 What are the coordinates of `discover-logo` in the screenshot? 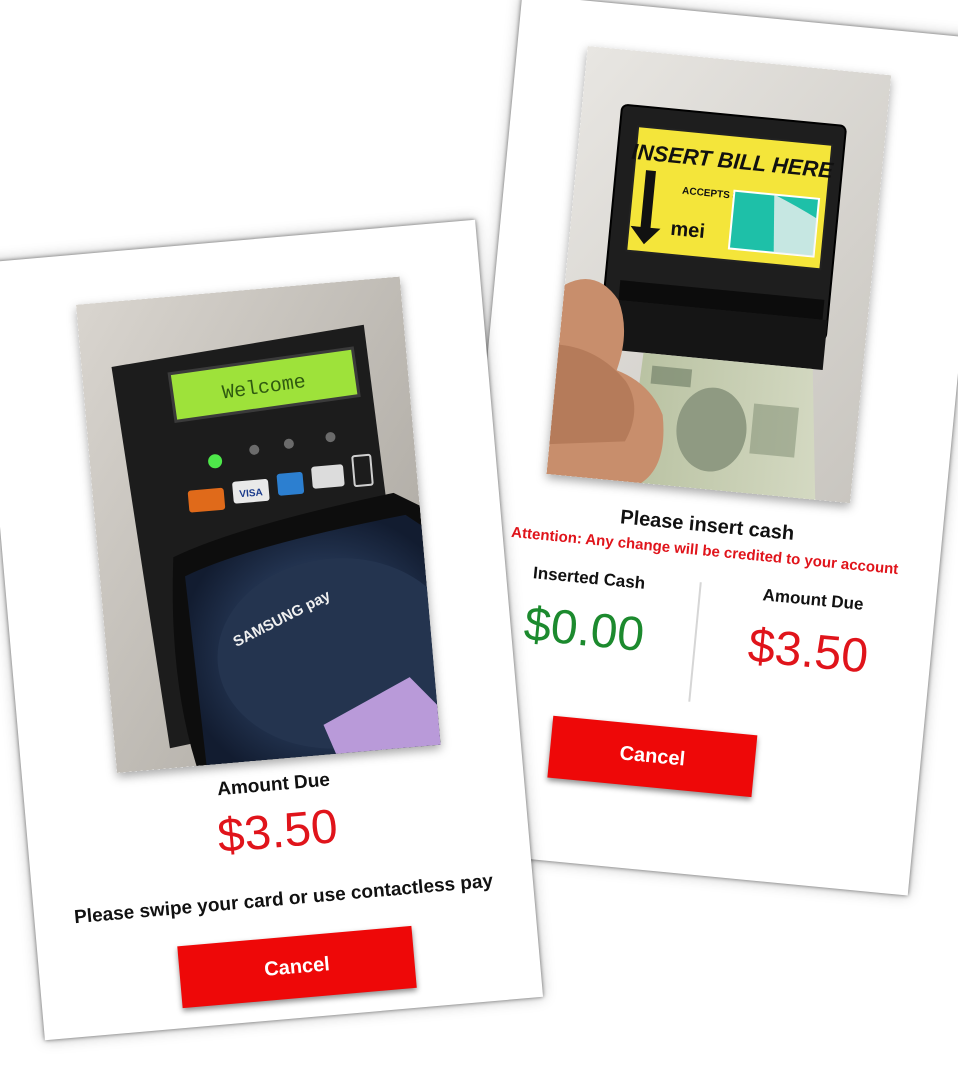 It's located at (328, 476).